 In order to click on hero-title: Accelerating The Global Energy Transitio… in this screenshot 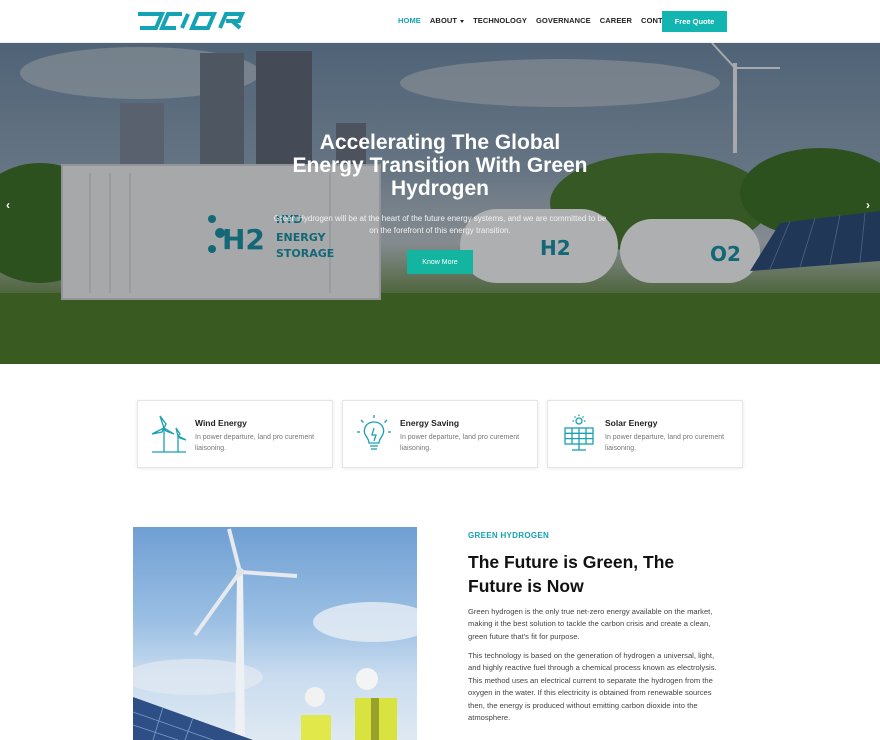, I will do `click(440, 165)`.